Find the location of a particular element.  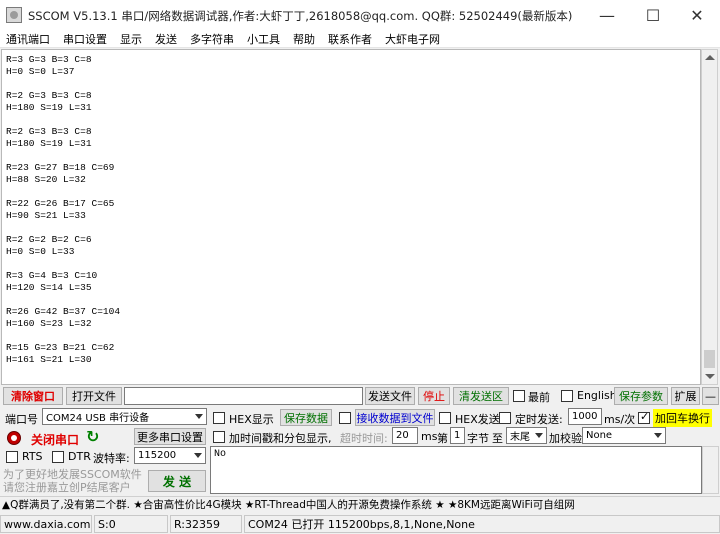

port-status-dot-icon is located at coordinates (14, 438).